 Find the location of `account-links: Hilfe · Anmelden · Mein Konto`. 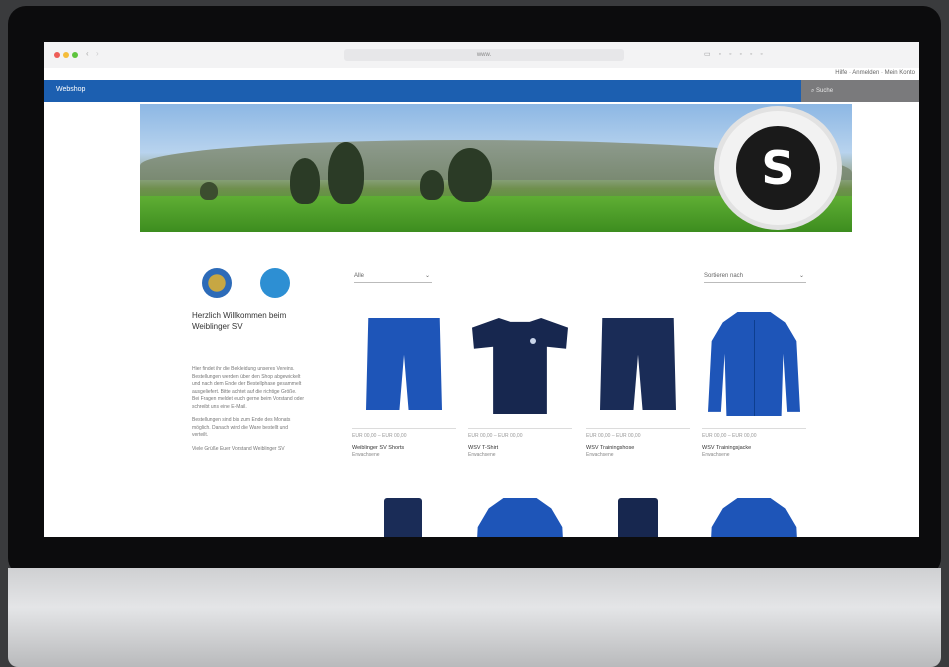

account-links: Hilfe · Anmelden · Mein Konto is located at coordinates (875, 73).